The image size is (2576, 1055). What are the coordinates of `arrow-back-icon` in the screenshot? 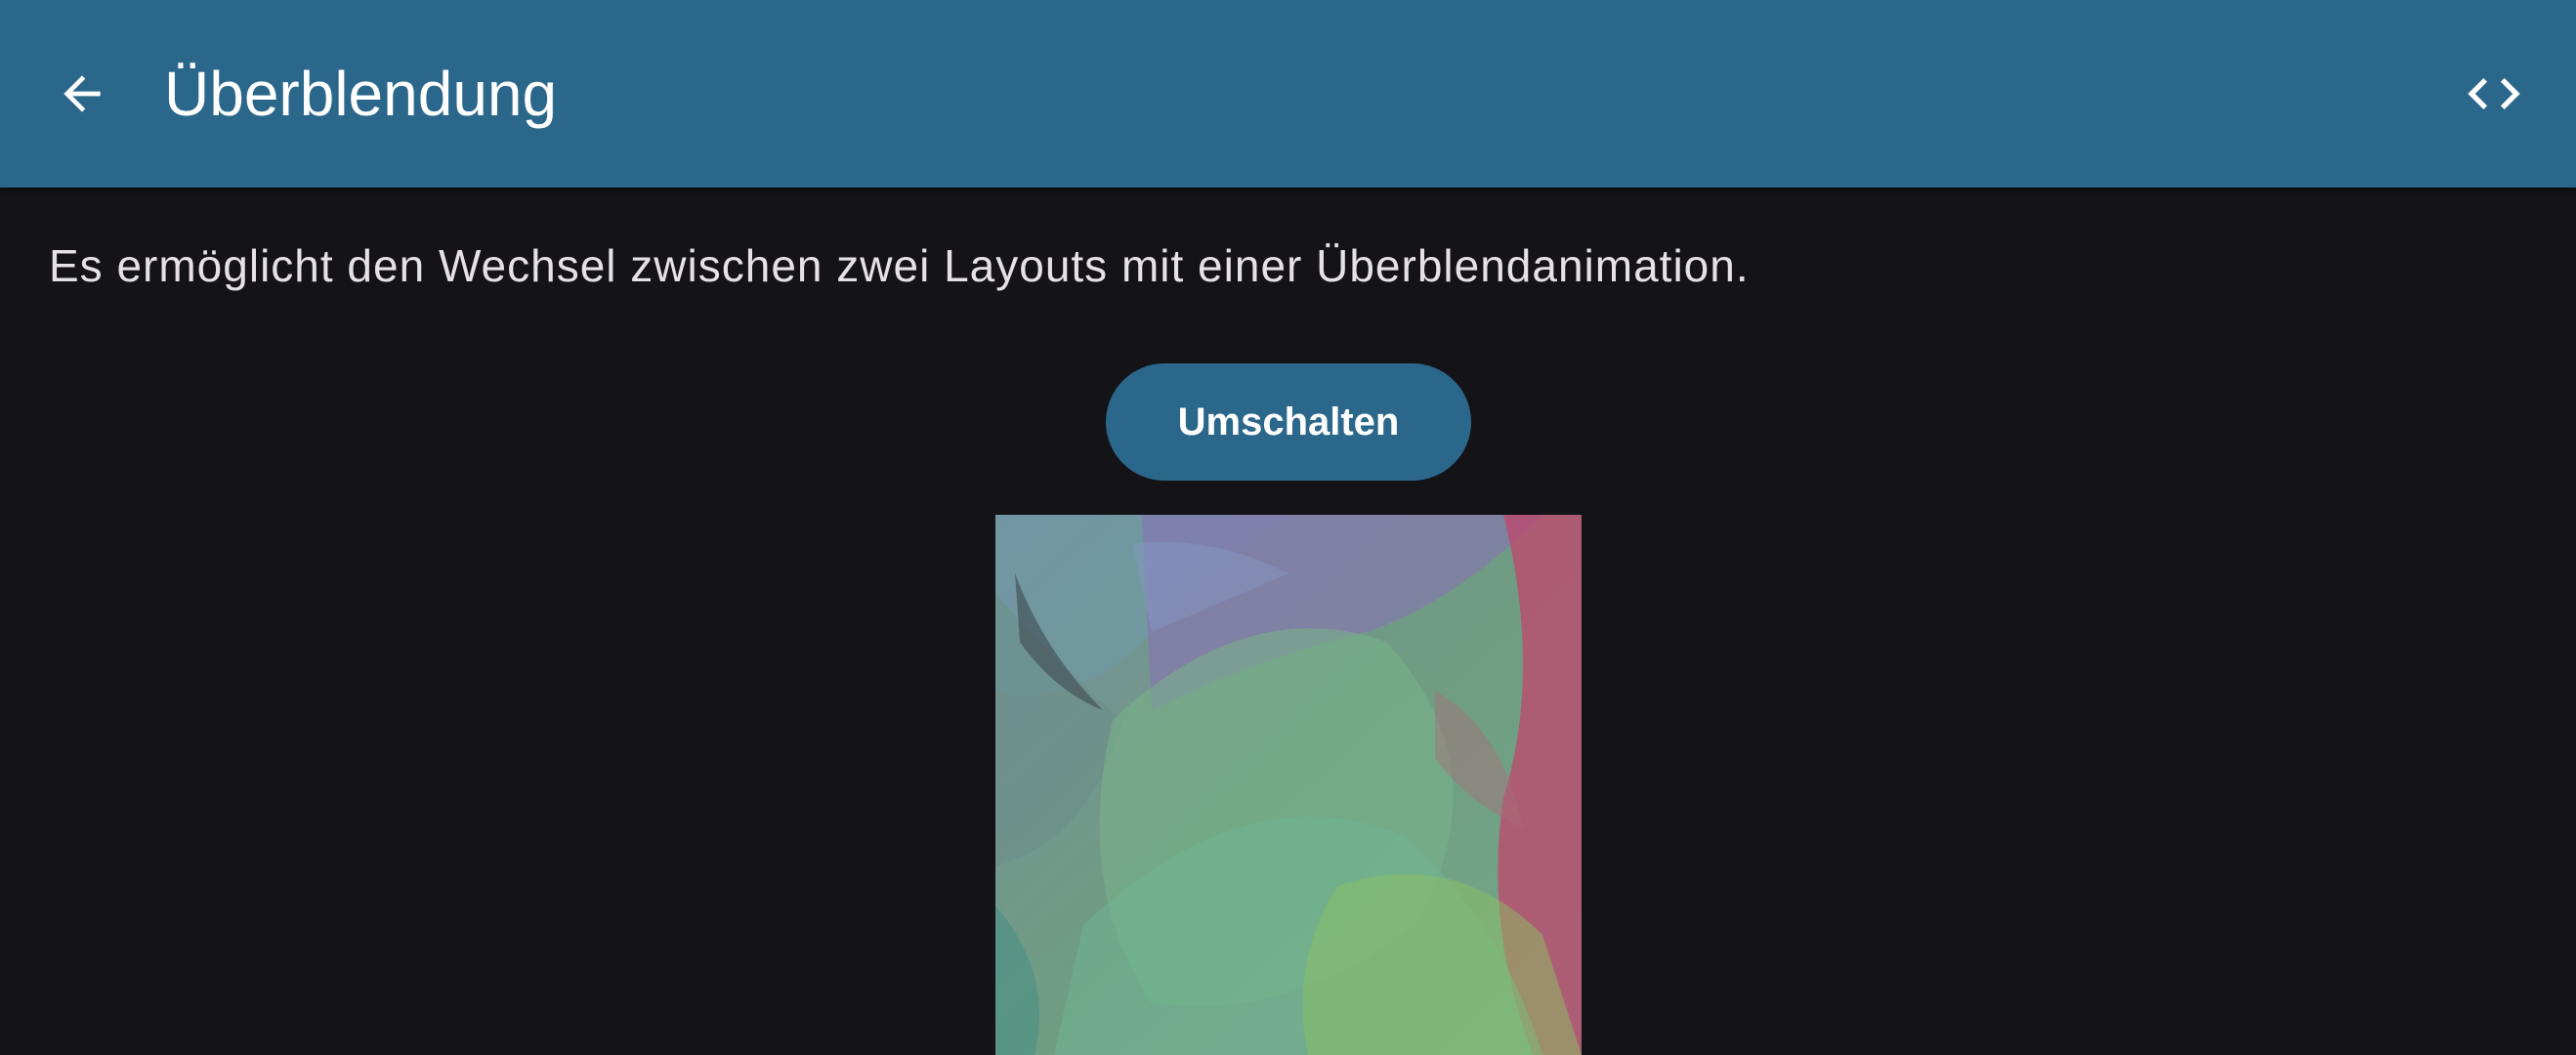 It's located at (82, 93).